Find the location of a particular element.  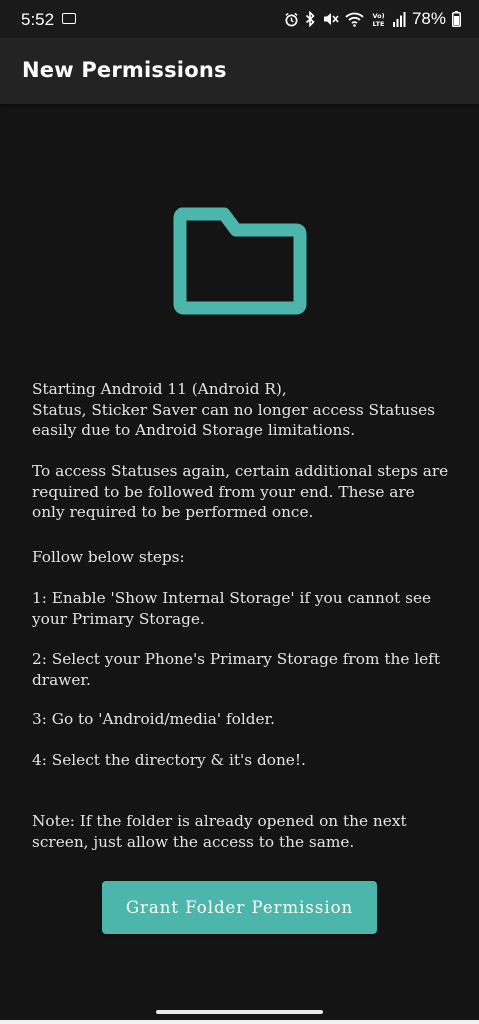

screenshot-icon is located at coordinates (69, 18).